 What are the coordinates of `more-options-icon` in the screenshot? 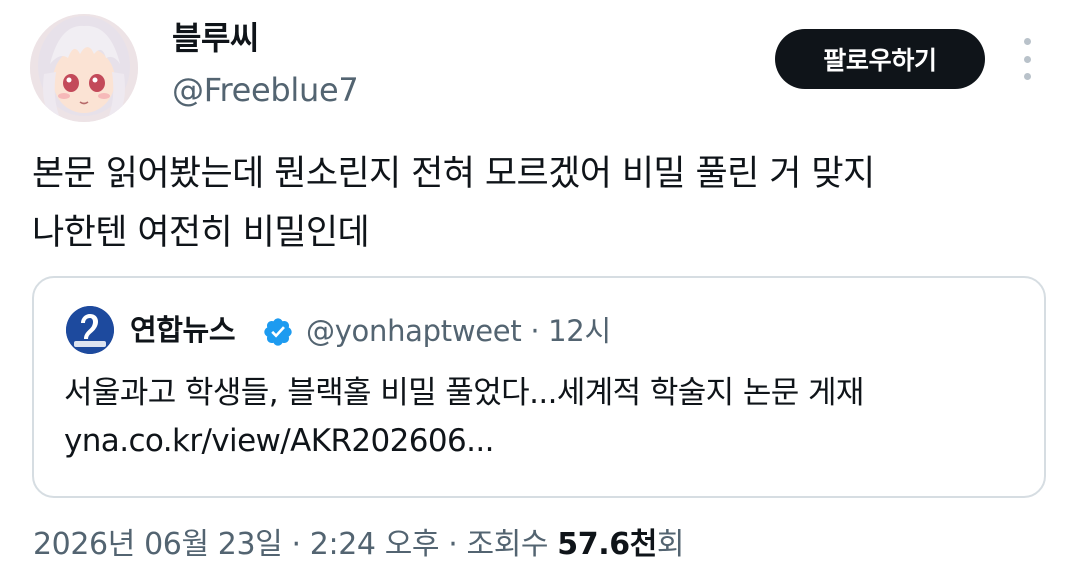 It's located at (1027, 59).